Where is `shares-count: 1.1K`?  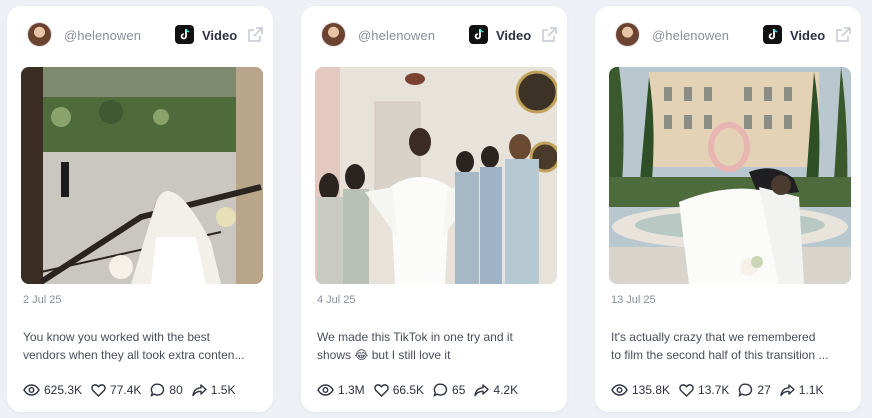
shares-count: 1.1K is located at coordinates (811, 390).